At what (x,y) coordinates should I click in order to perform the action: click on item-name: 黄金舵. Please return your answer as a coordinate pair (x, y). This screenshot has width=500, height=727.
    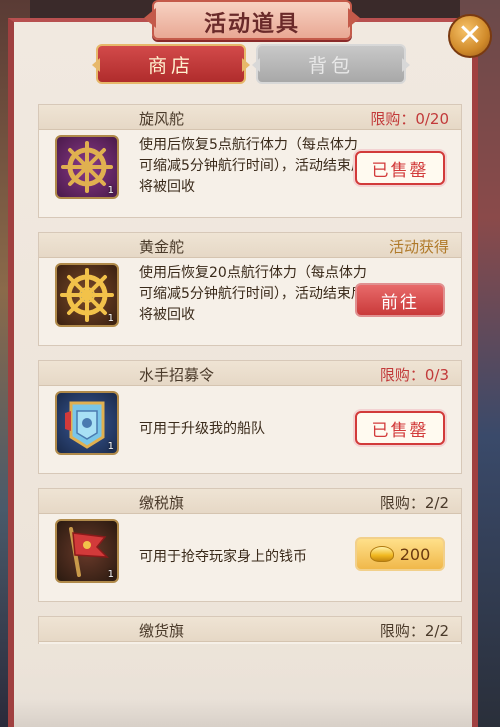
    Looking at the image, I should click on (162, 247).